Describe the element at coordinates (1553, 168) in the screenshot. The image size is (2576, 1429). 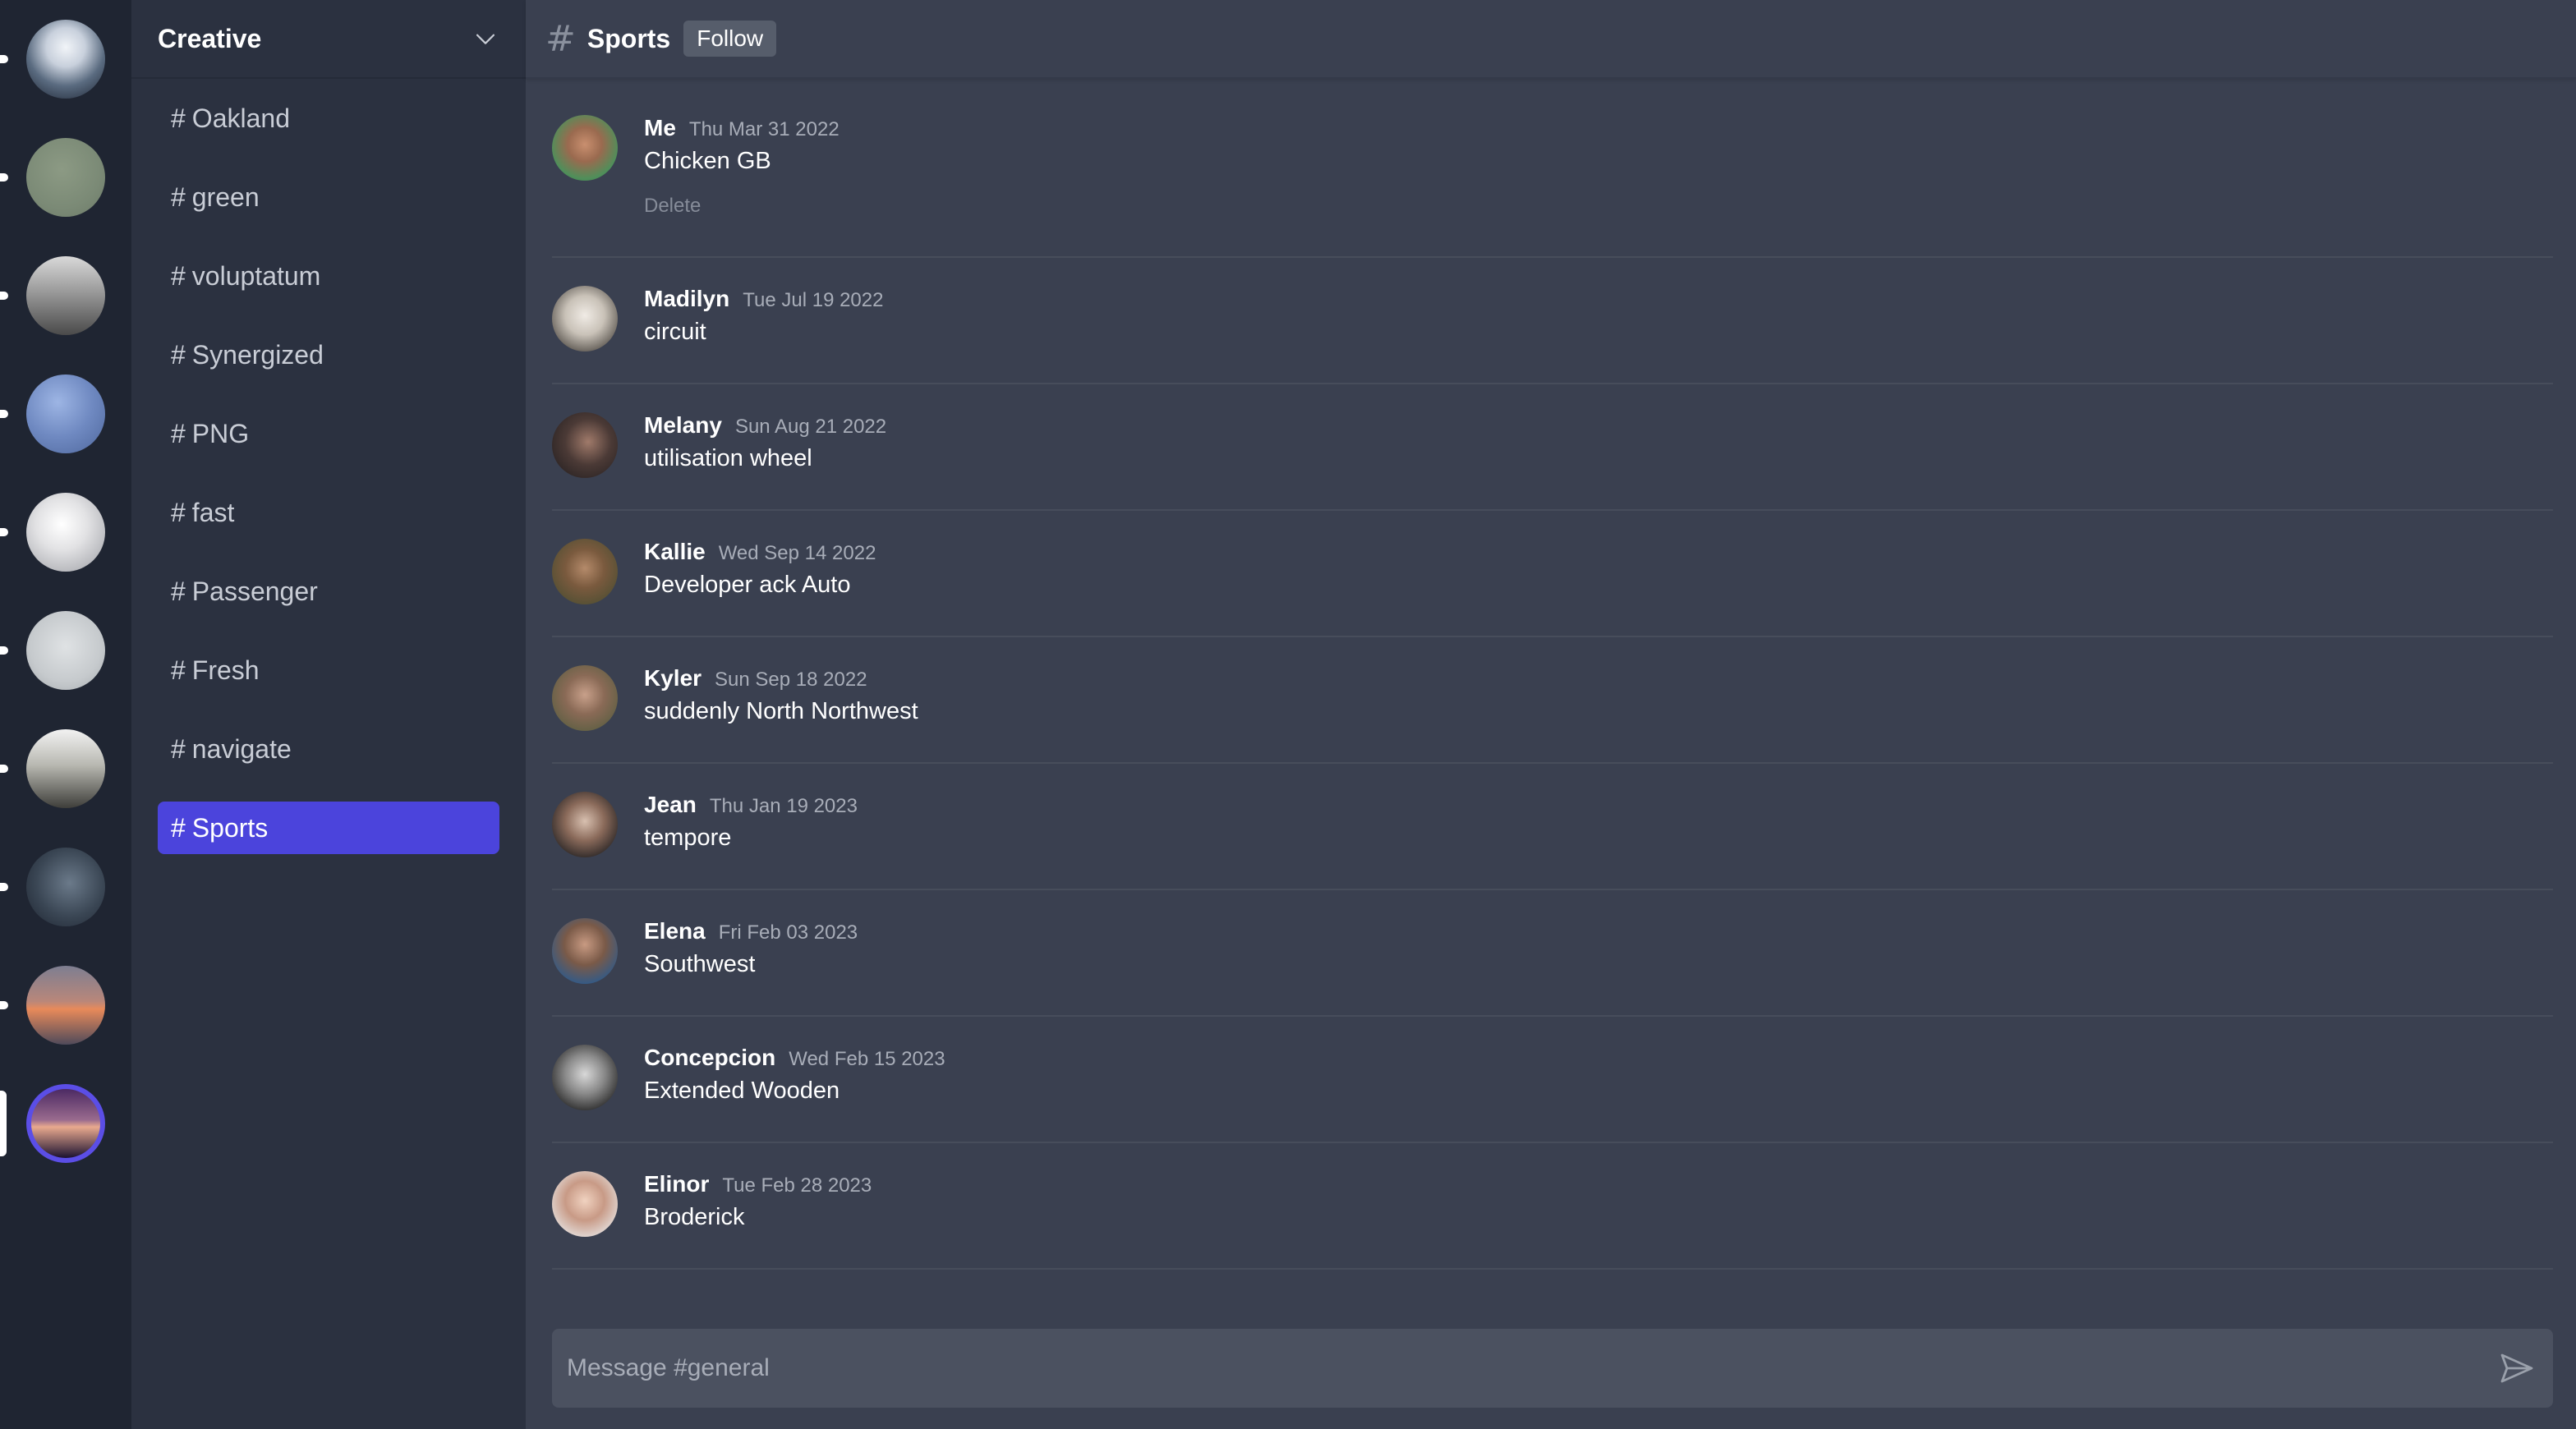
I see `message-item: Me Thu Mar 31 2022 Chicken GB Delete` at that location.